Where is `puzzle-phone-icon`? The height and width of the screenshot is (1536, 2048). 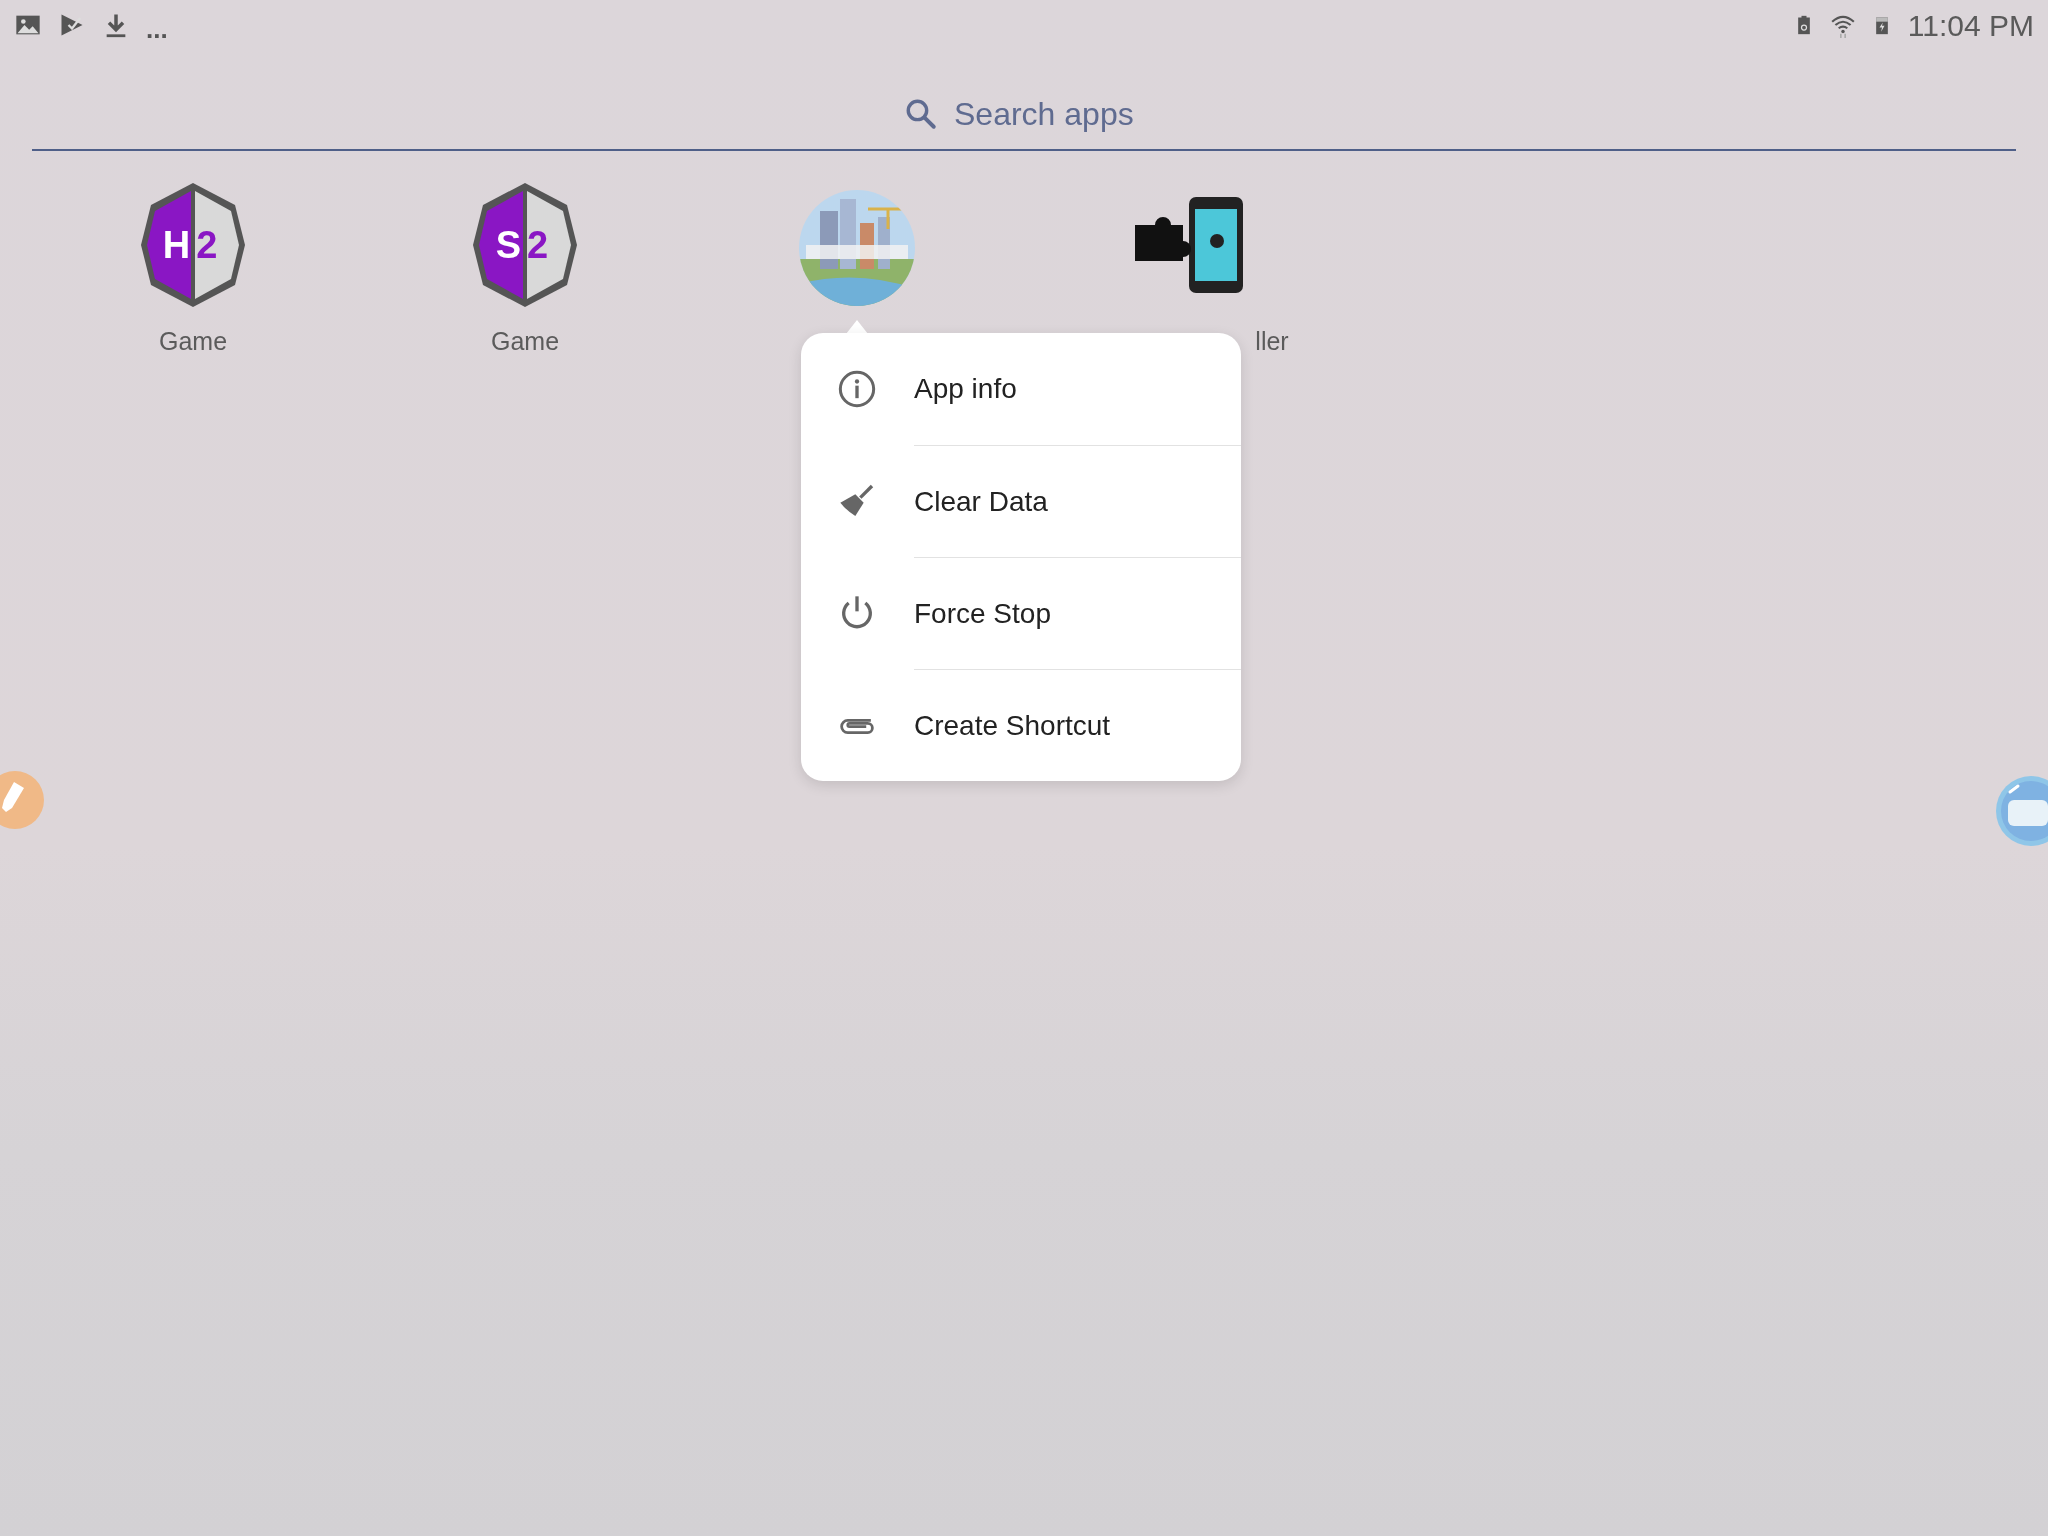 puzzle-phone-icon is located at coordinates (1189, 245).